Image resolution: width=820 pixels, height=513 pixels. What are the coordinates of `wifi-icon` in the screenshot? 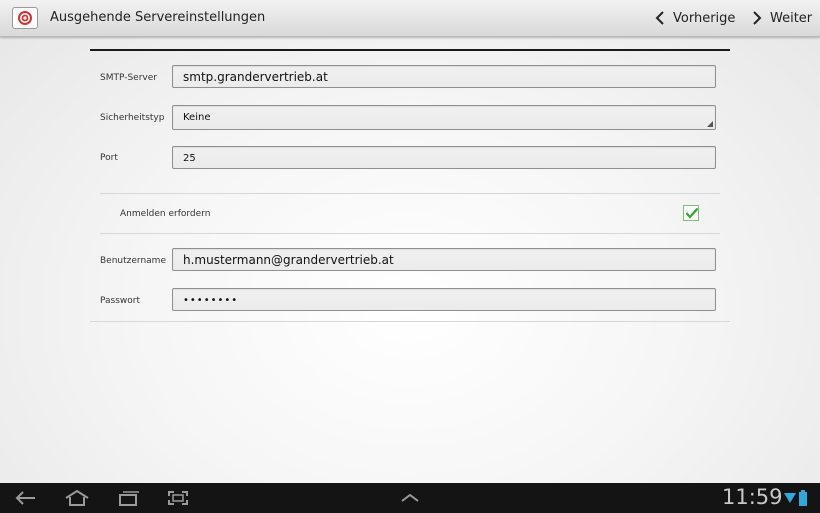 It's located at (790, 498).